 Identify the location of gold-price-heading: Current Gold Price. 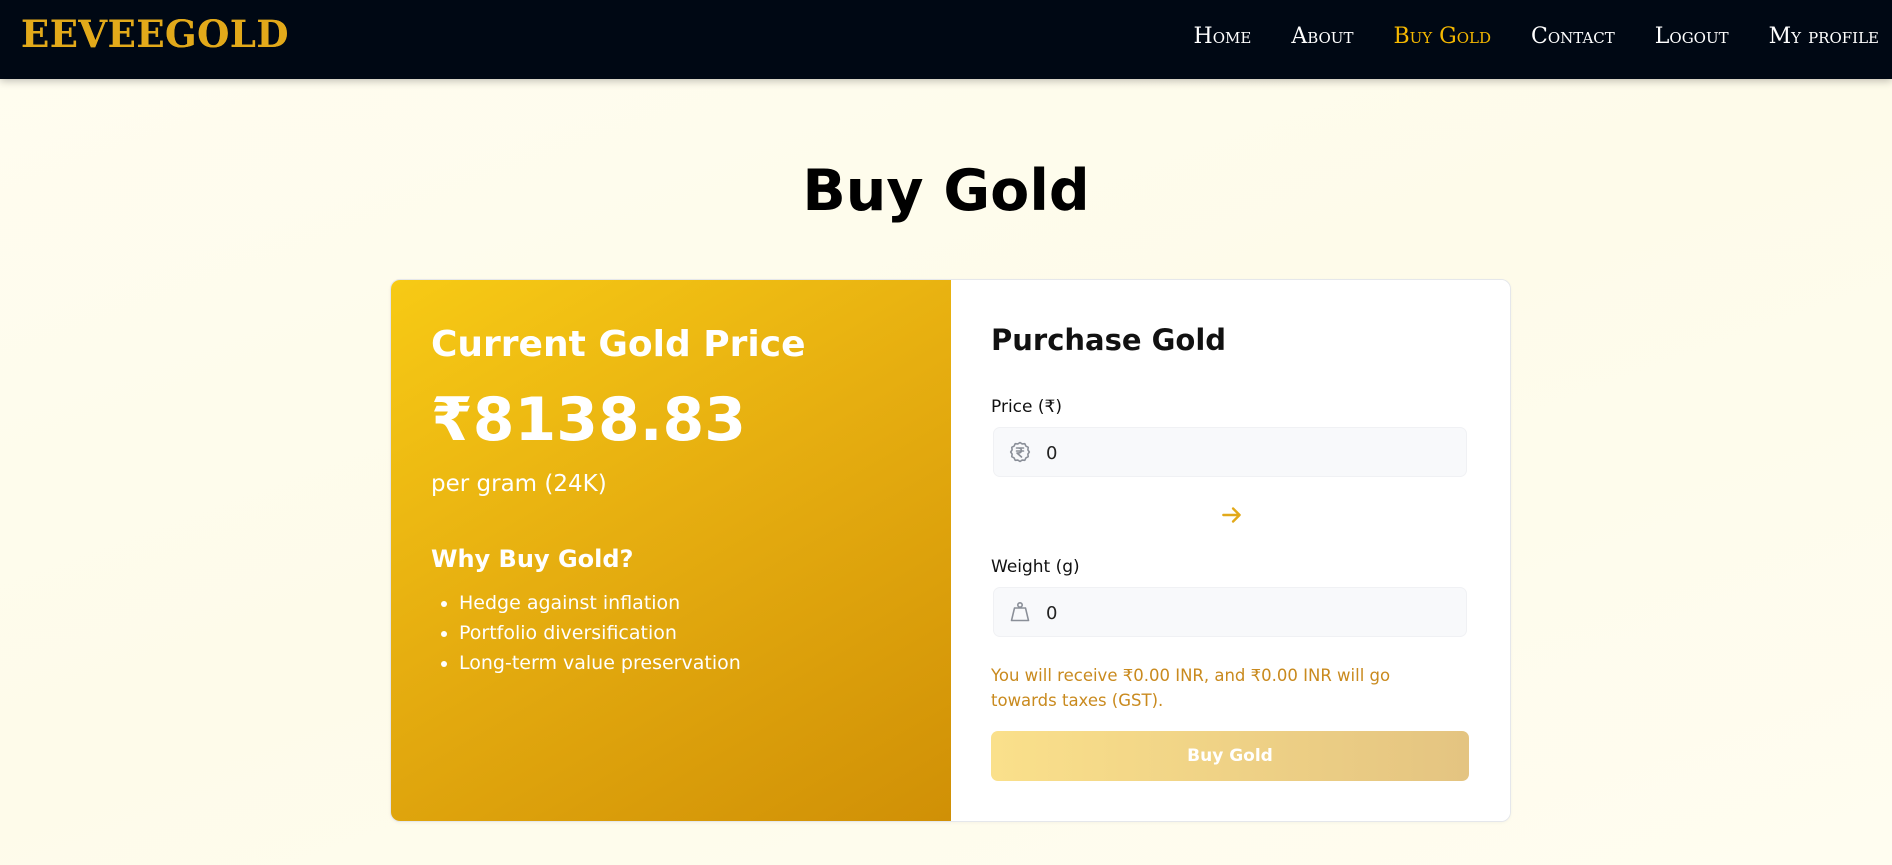
(618, 344).